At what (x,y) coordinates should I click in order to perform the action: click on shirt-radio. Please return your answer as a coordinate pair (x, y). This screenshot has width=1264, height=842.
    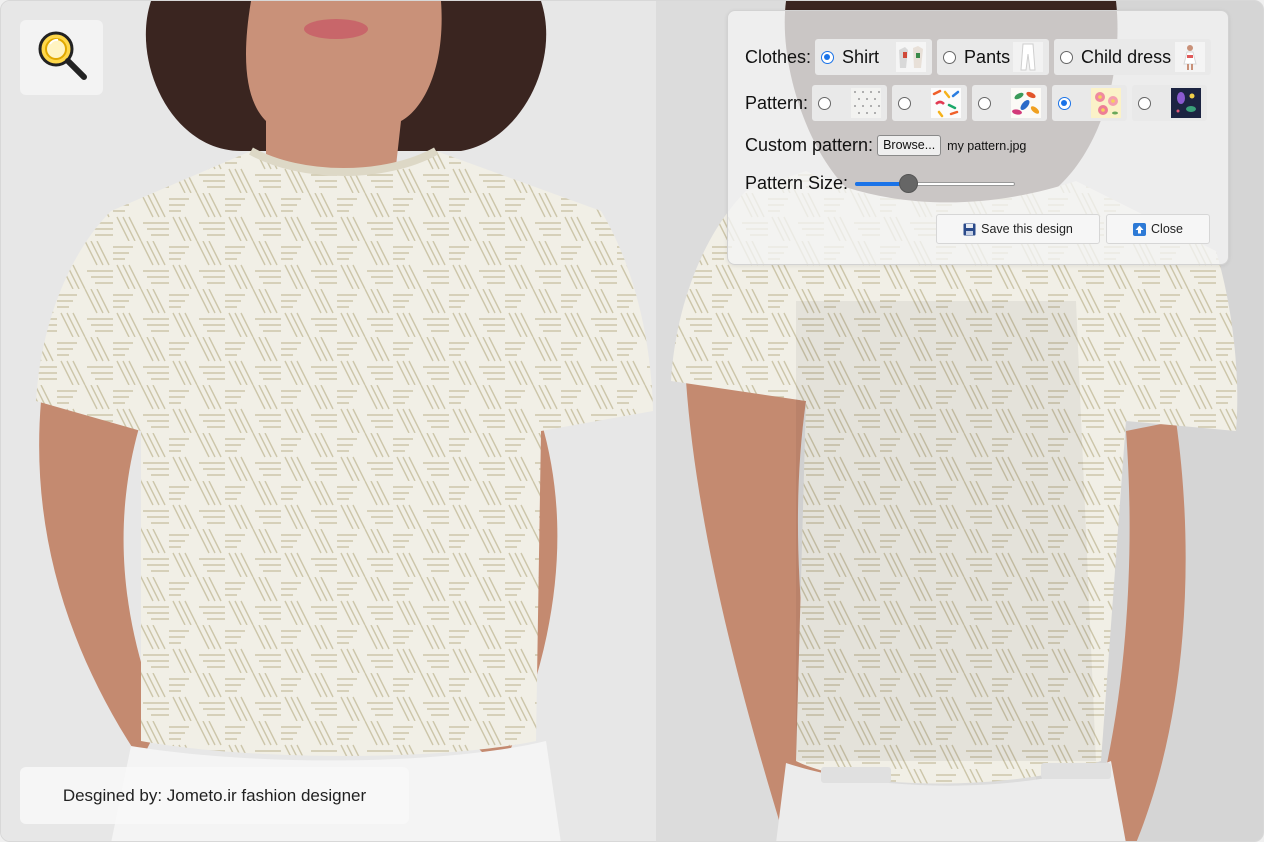
    Looking at the image, I should click on (828, 57).